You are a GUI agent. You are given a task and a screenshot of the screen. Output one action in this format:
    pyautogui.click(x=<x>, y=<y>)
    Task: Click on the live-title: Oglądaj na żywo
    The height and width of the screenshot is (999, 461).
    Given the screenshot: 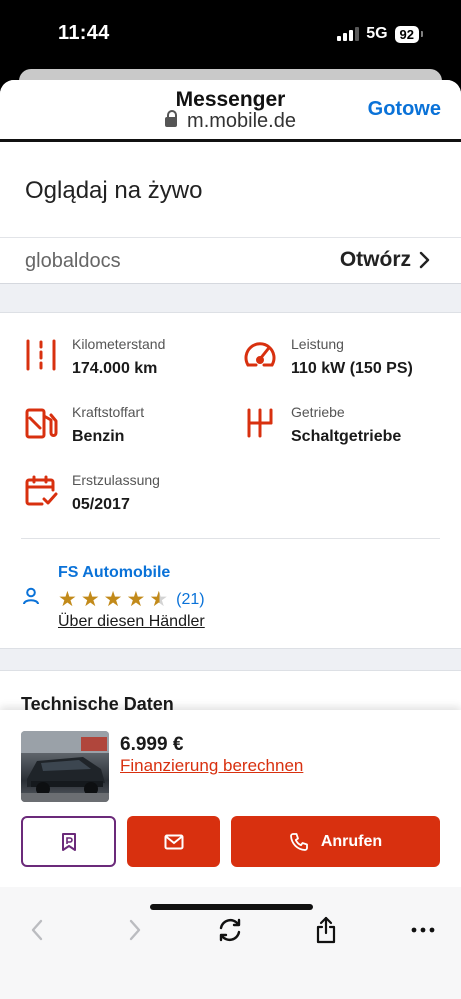 What is the action you would take?
    pyautogui.click(x=114, y=190)
    